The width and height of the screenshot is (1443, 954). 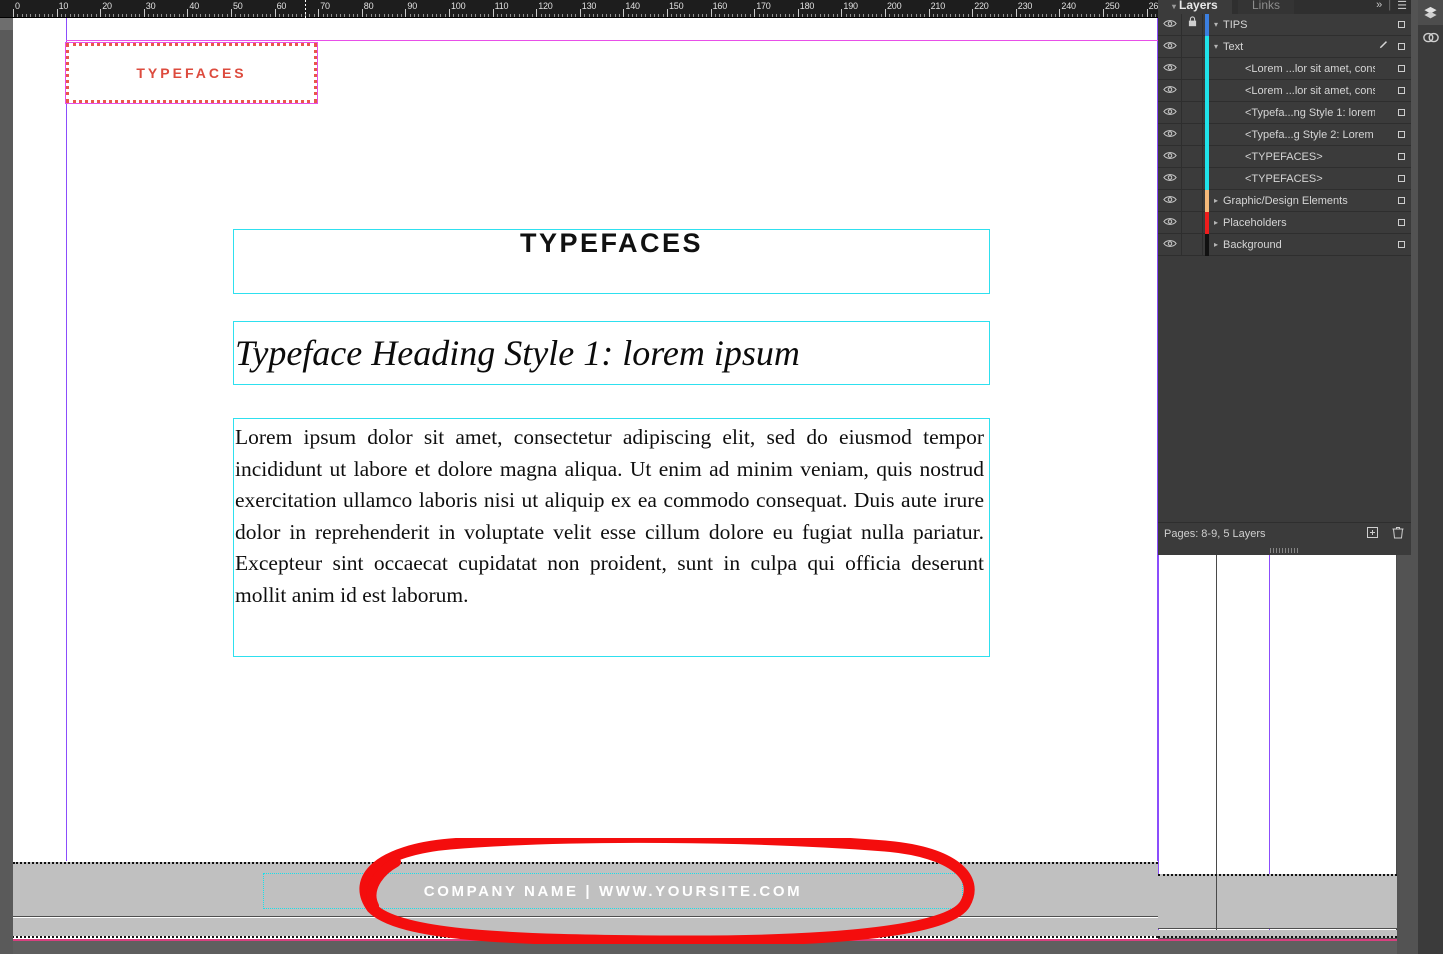 I want to click on layer-row: ▸ Placeholders, so click(x=1284, y=222).